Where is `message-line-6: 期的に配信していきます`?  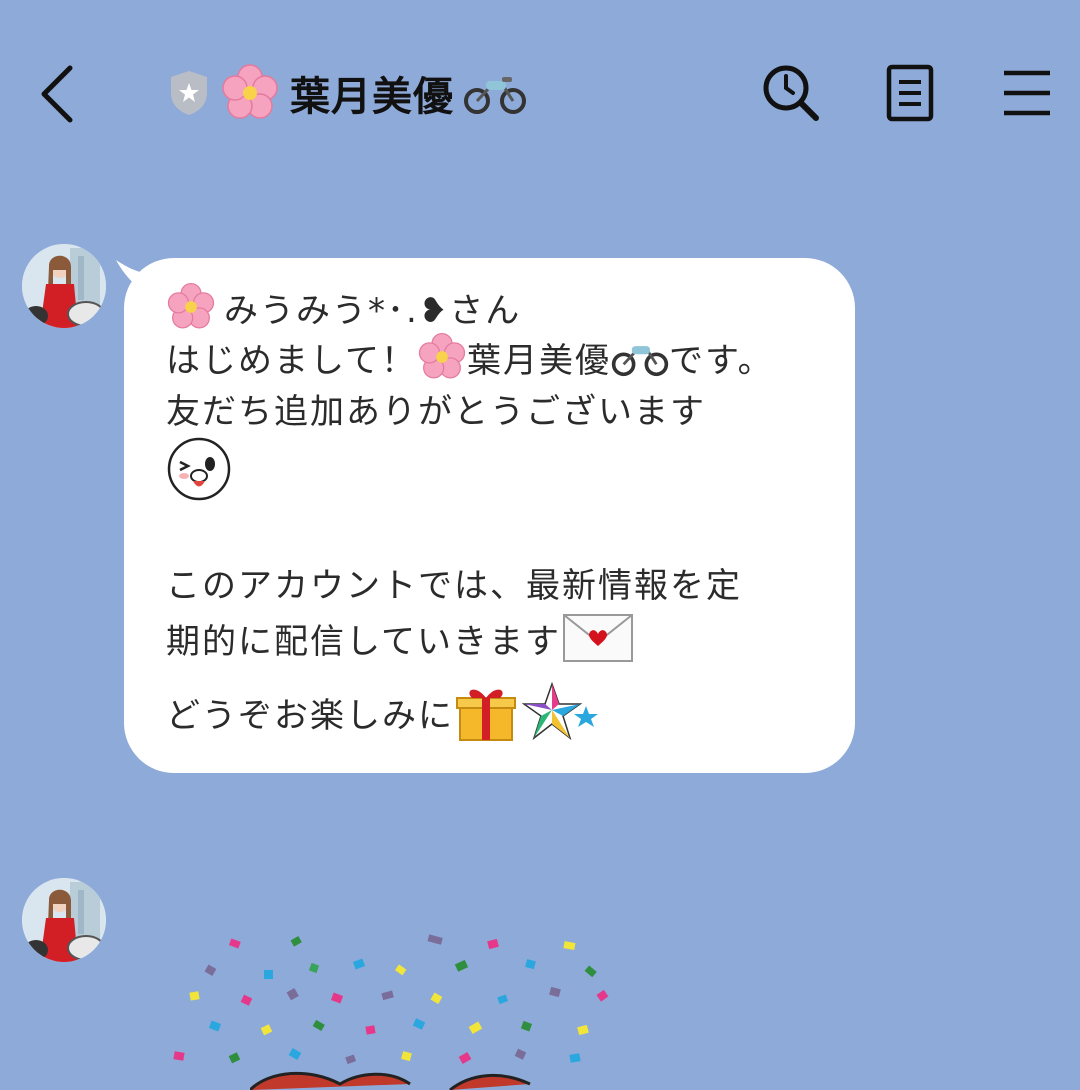
message-line-6: 期的に配信していきます is located at coordinates (400, 638).